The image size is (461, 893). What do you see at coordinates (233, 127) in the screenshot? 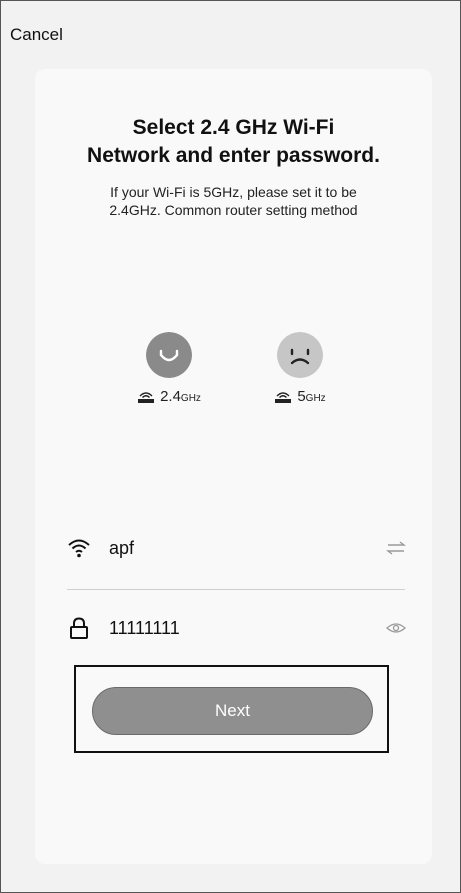
I see `title-line-1: Select 2.4 GHz Wi-Fi` at bounding box center [233, 127].